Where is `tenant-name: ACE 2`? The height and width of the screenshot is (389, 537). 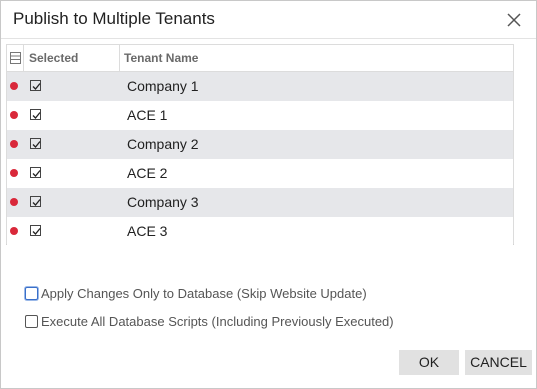 tenant-name: ACE 2 is located at coordinates (147, 173).